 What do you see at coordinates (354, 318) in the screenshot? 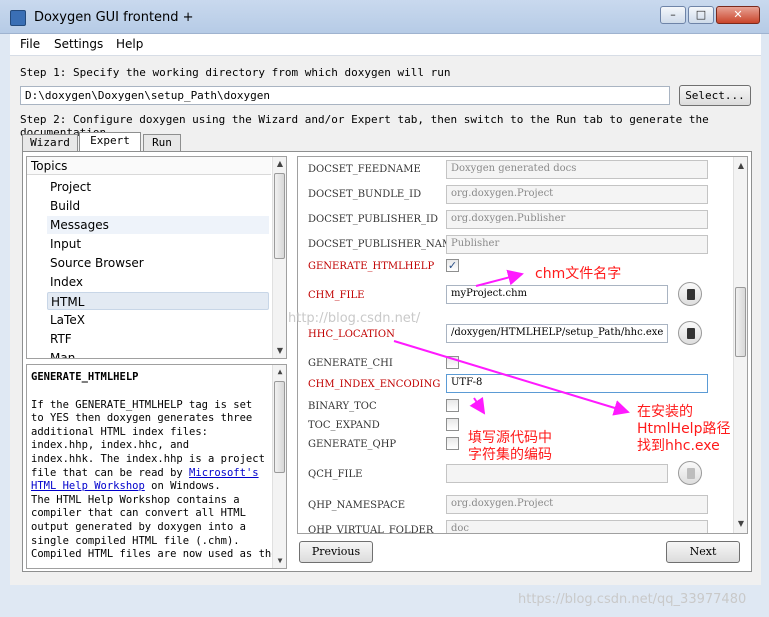
I see `watermark-mid: http://blog.csdn.net/` at bounding box center [354, 318].